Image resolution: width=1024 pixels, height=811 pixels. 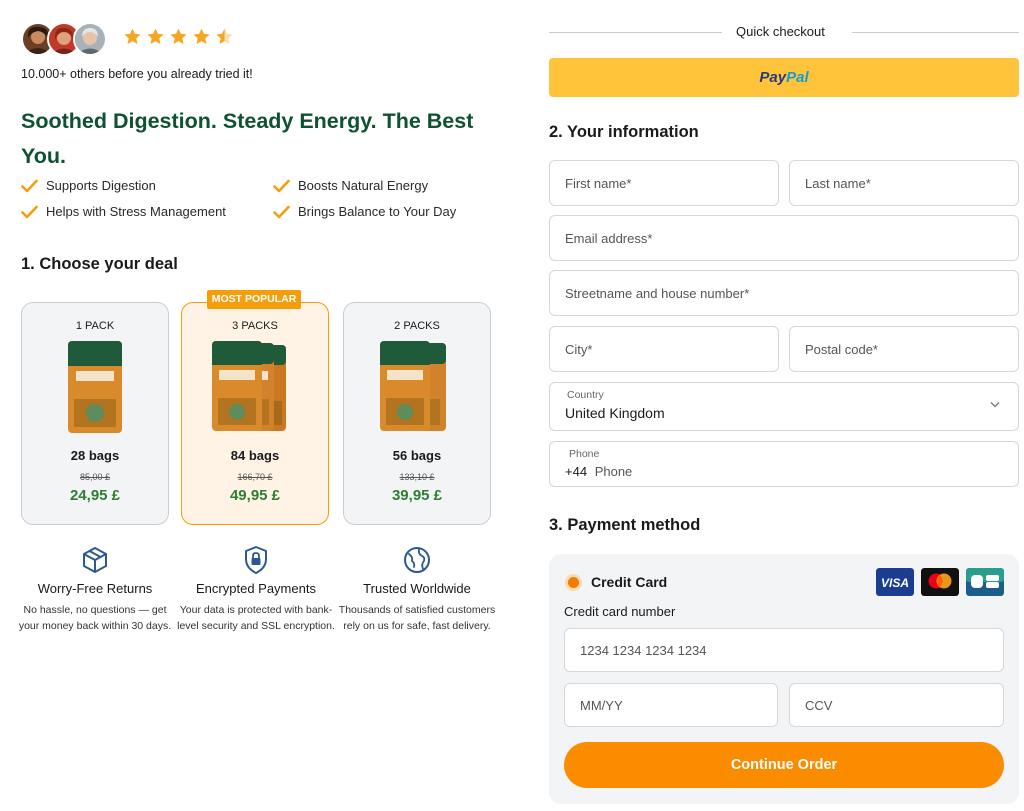 I want to click on deal-title: 1 PACK, so click(x=95, y=326).